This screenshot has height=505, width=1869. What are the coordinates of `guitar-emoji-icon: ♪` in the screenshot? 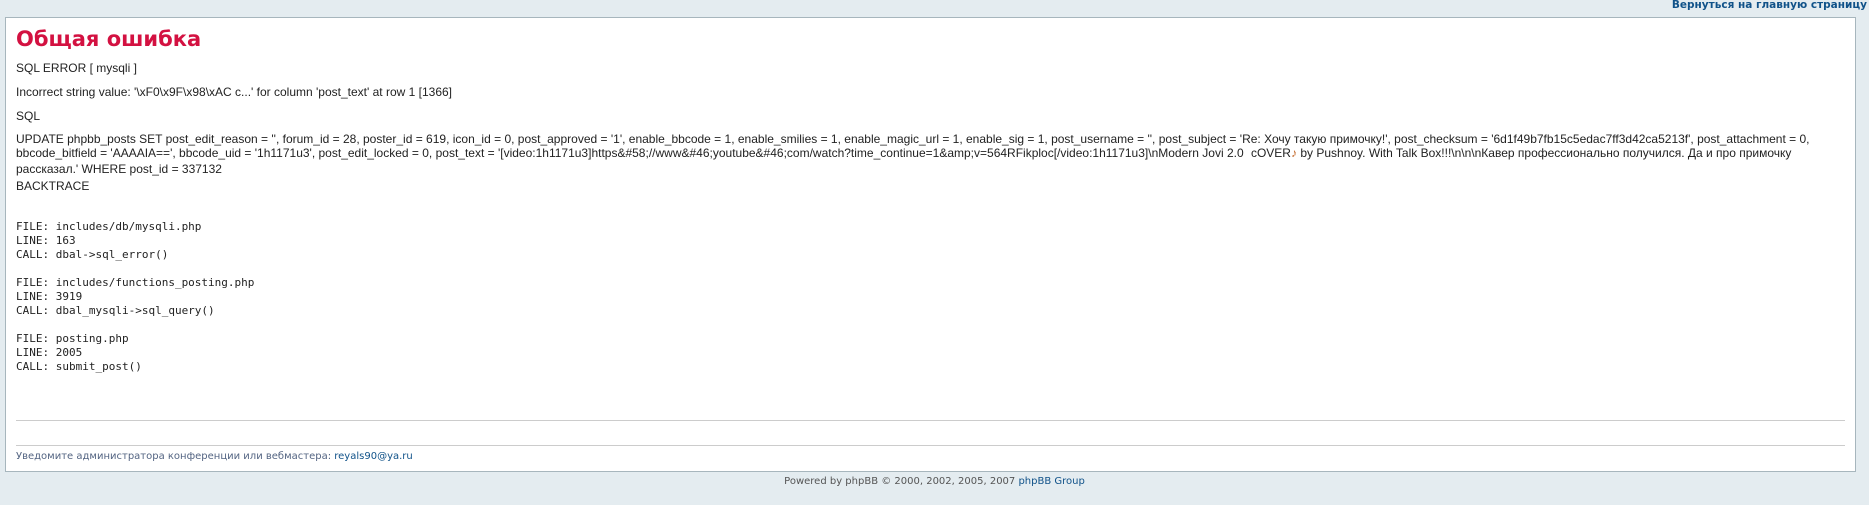 It's located at (1293, 153).